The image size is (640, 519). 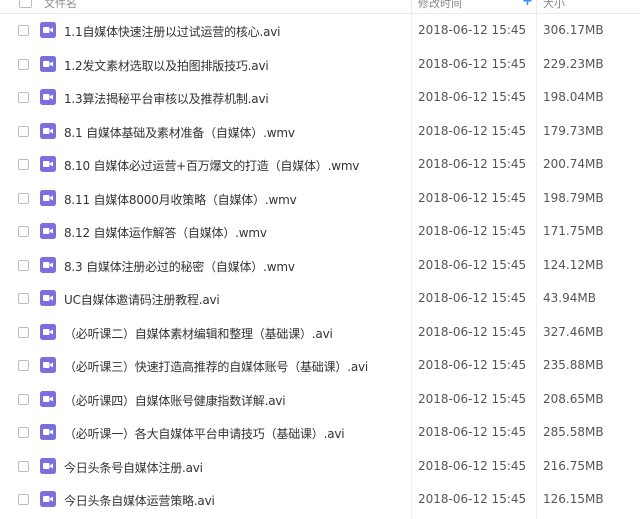 What do you see at coordinates (573, 164) in the screenshot?
I see `file-size: 200.74MB` at bounding box center [573, 164].